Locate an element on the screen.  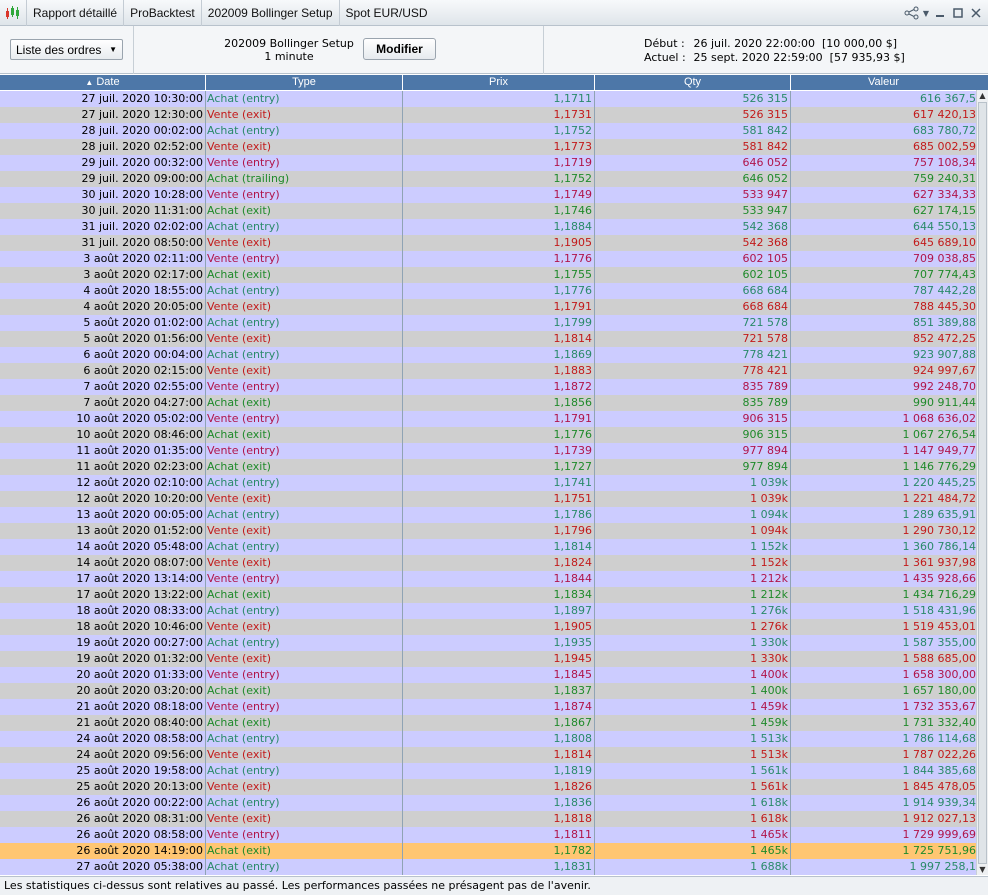
setup-section: 202009 Bollinger Setup 1 minute Modifier is located at coordinates (339, 50).